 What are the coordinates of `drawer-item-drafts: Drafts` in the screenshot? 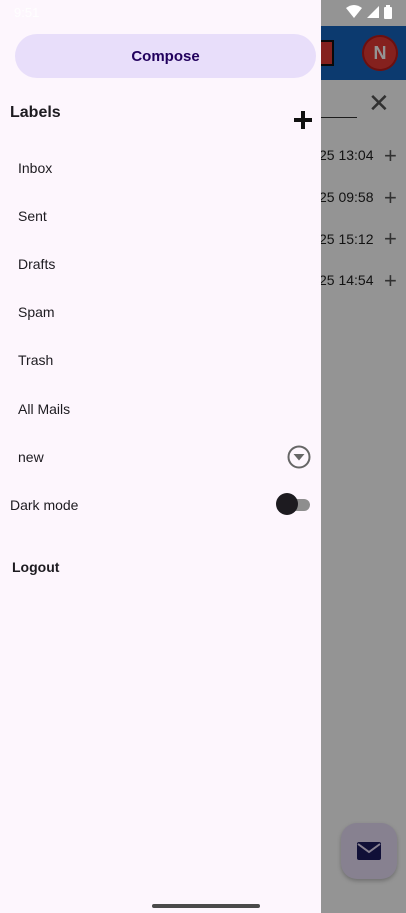 It's located at (160, 264).